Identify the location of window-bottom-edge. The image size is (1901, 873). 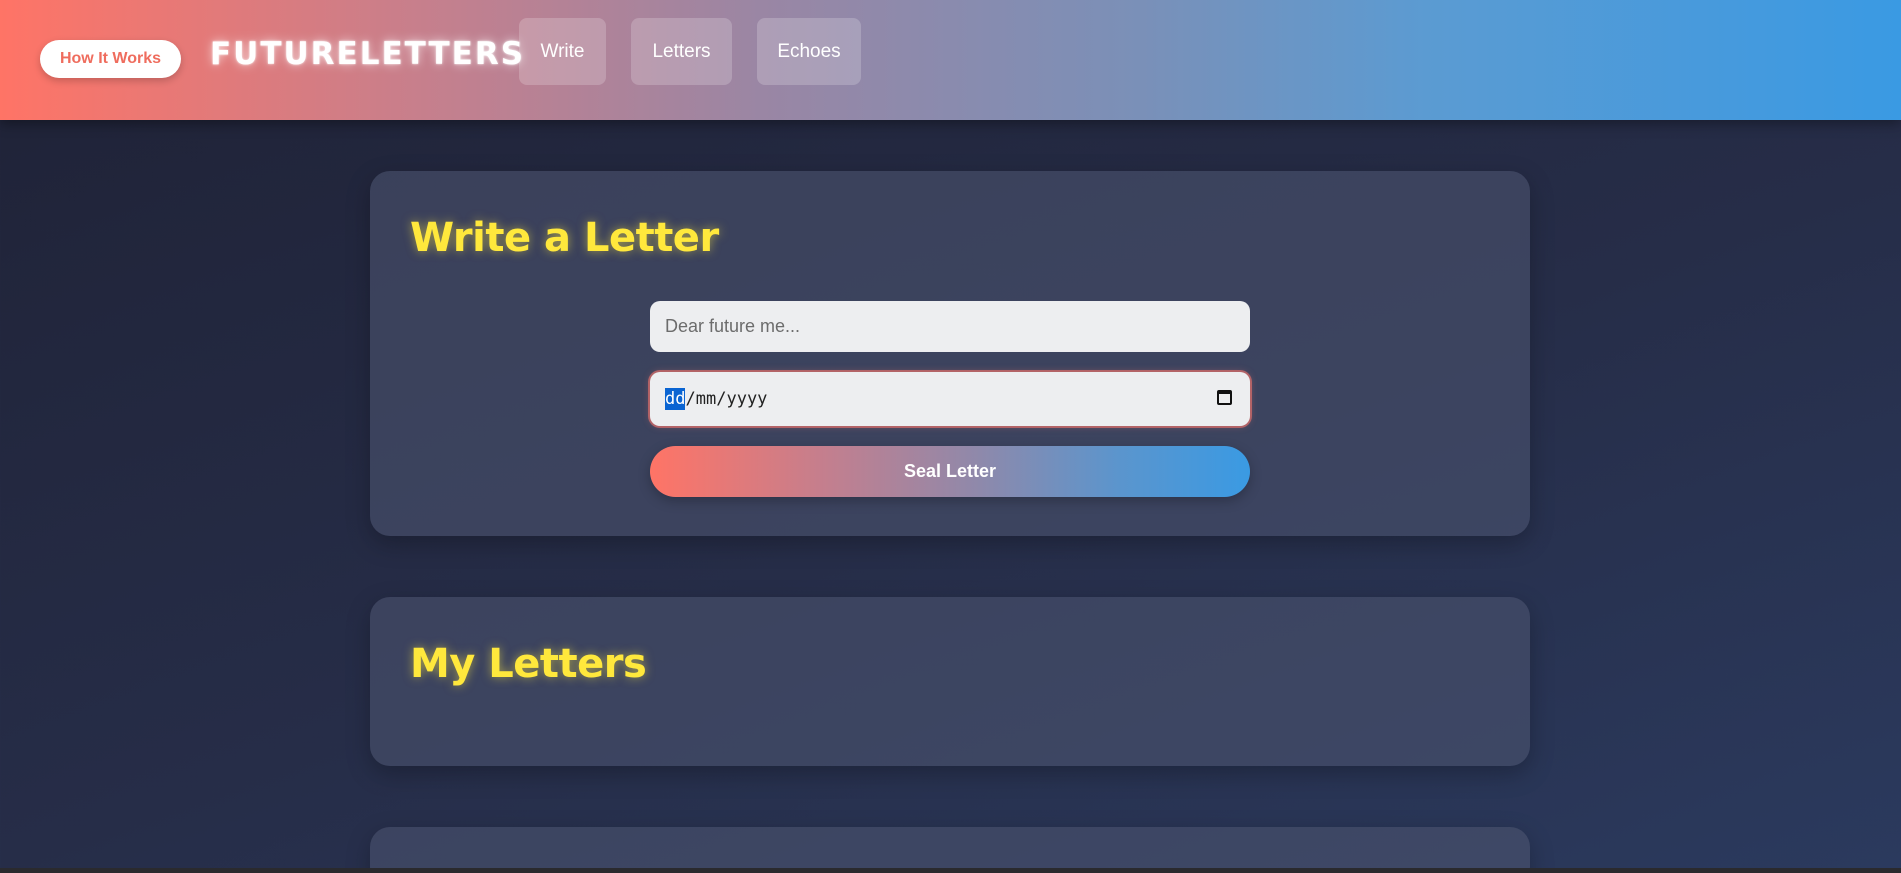
(950, 870).